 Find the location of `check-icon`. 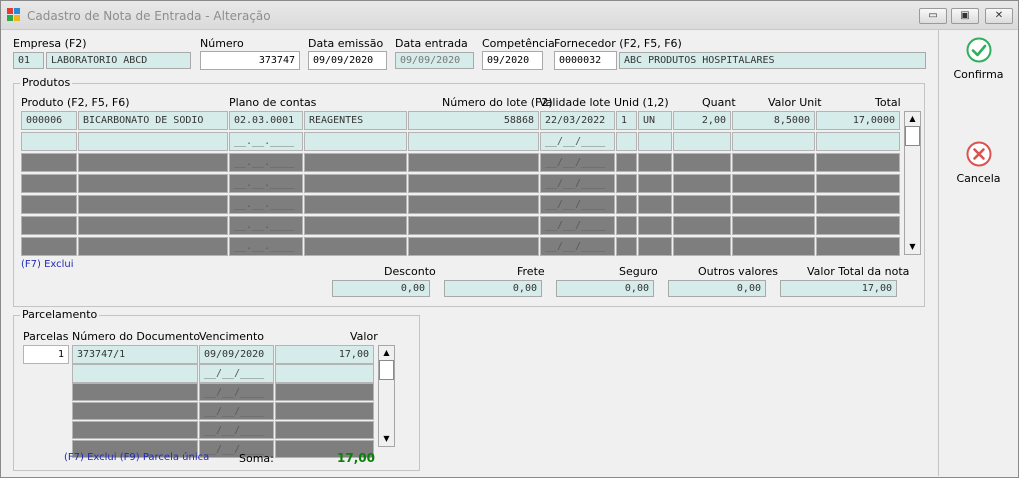

check-icon is located at coordinates (978, 50).